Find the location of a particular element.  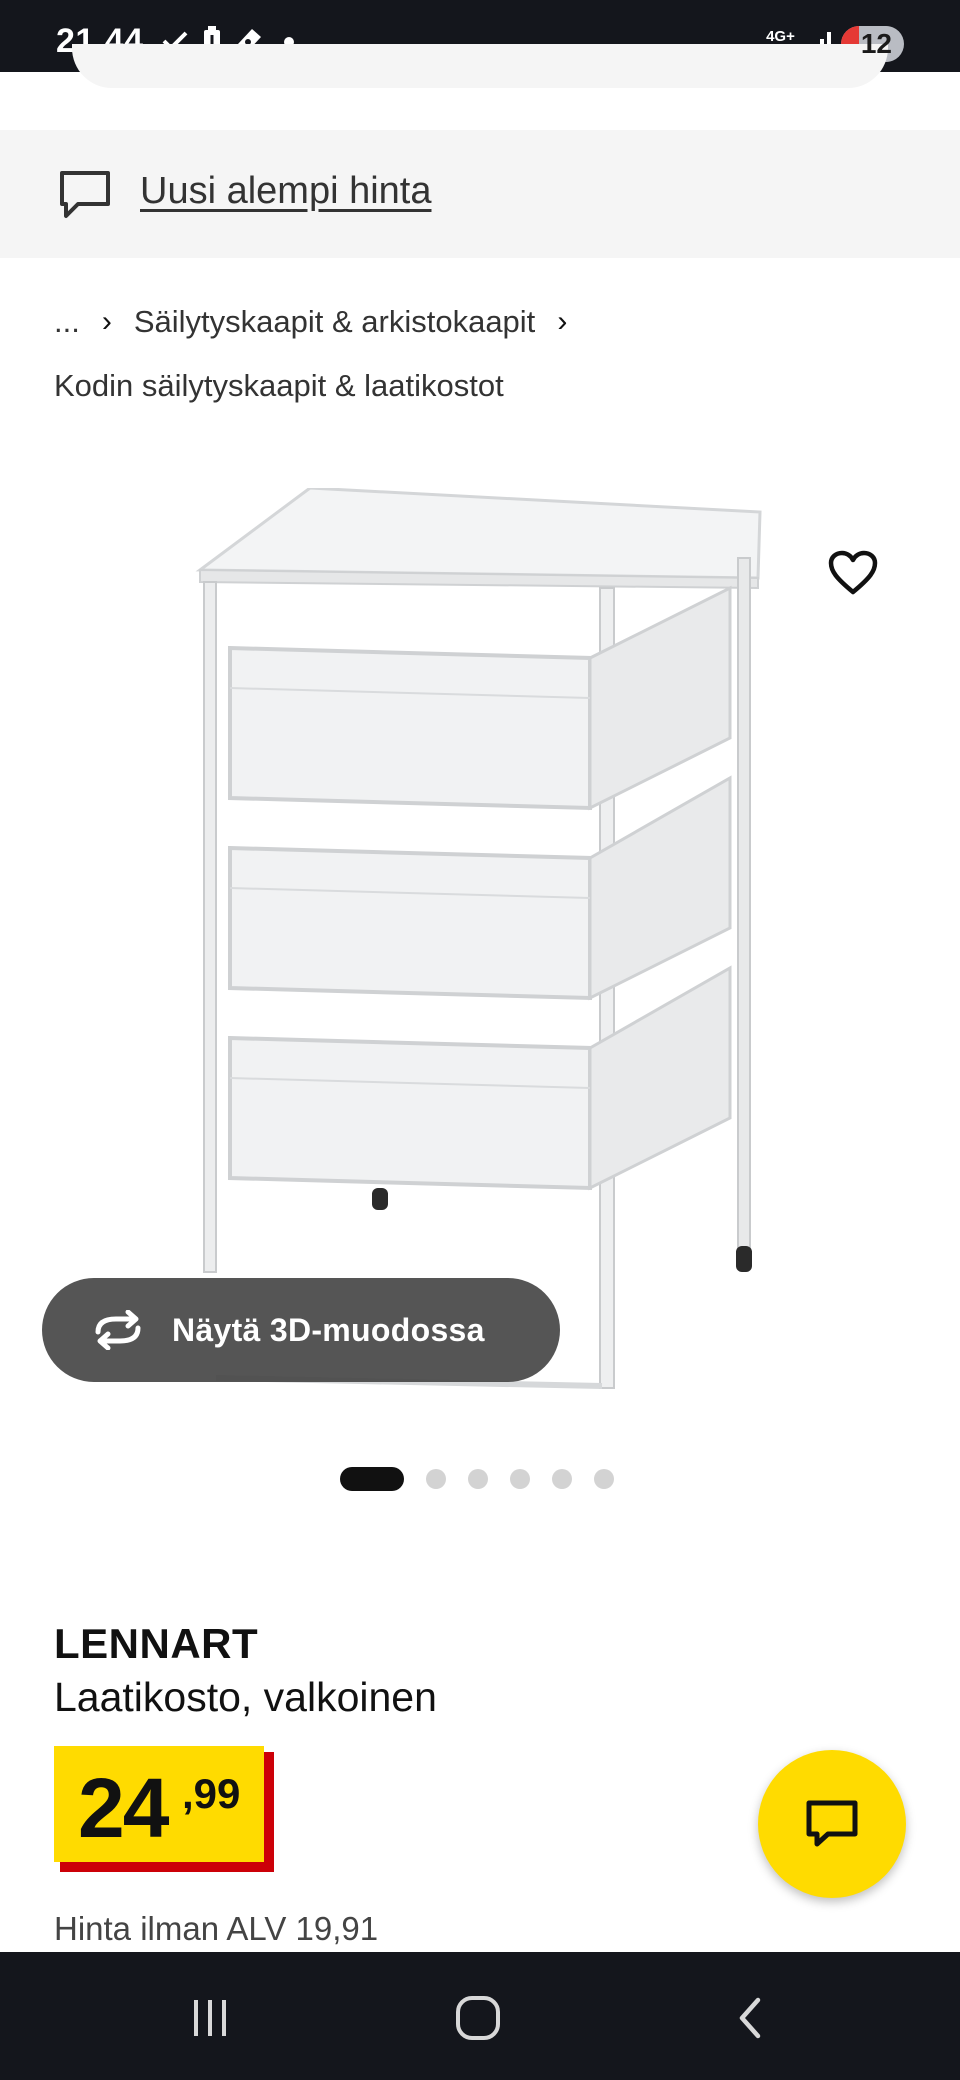

back-button is located at coordinates (750, 2018).